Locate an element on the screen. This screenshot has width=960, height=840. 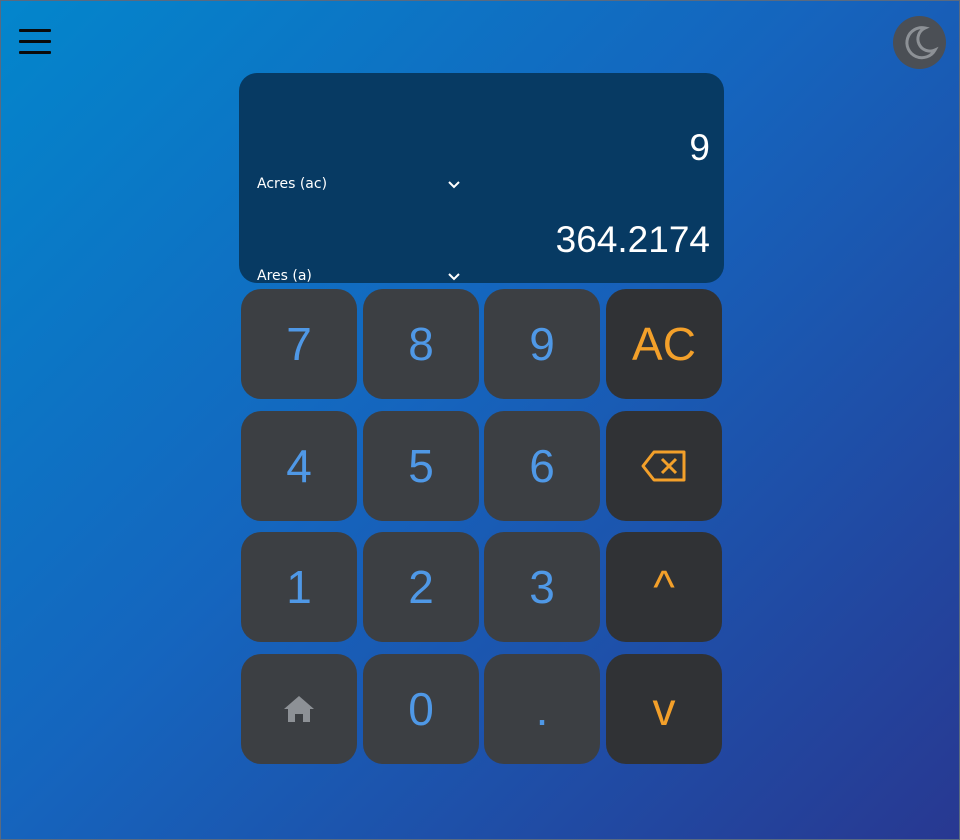
key-3: 3 is located at coordinates (542, 587).